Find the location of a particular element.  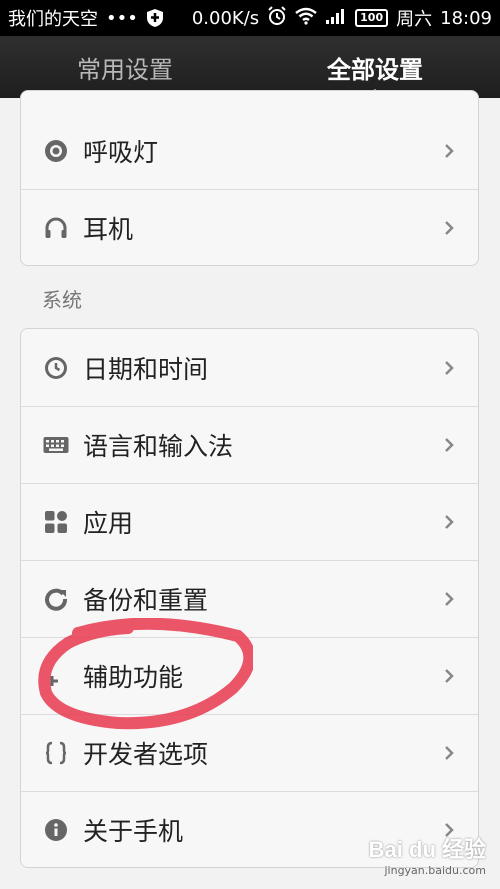

network-speed: 0.00K/s is located at coordinates (225, 18).